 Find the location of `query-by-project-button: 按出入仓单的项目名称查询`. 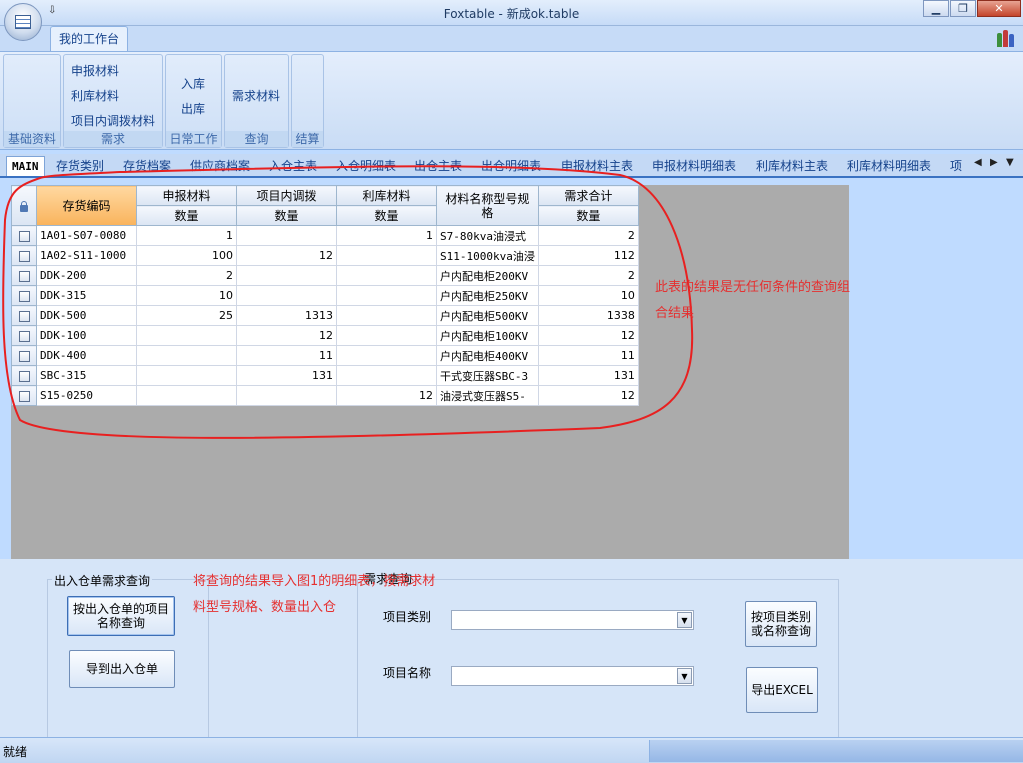

query-by-project-button: 按出入仓单的项目名称查询 is located at coordinates (121, 616).